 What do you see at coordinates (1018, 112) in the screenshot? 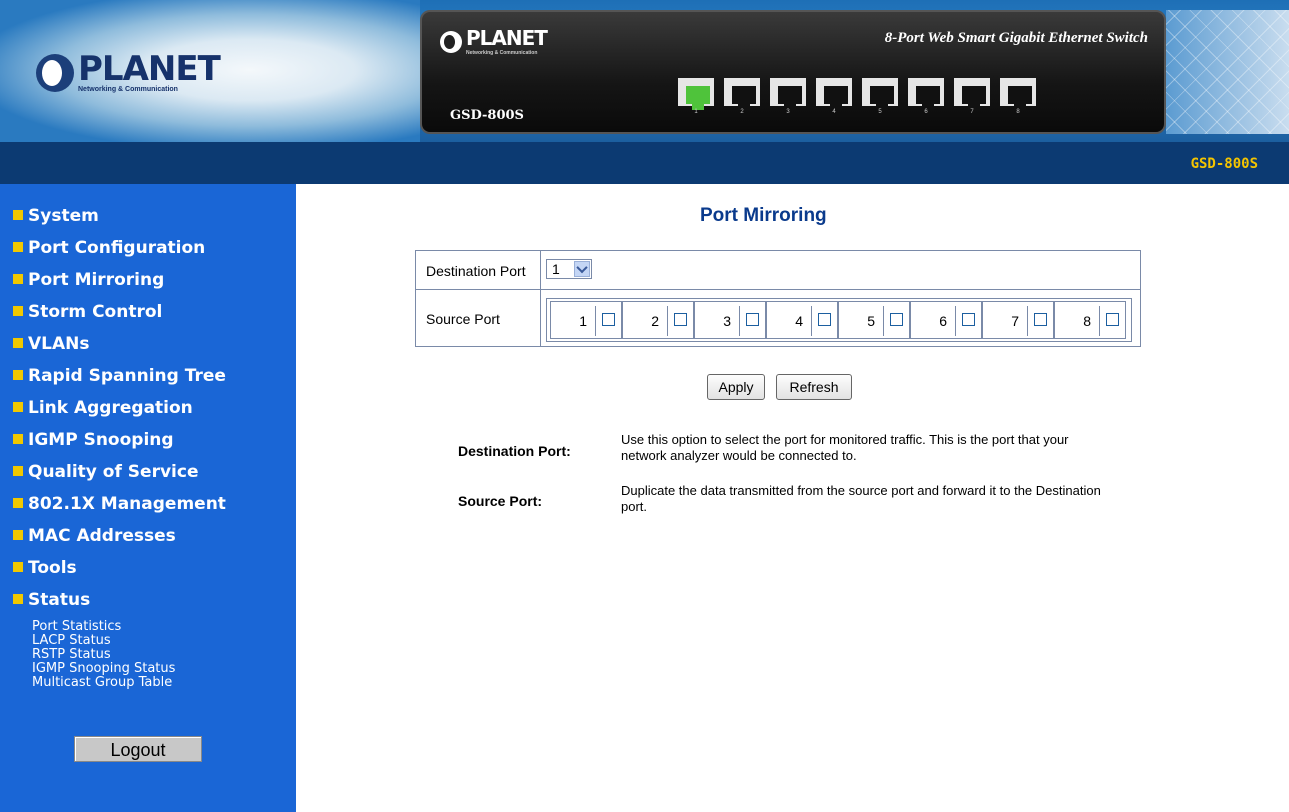
I see `port-number-label: 8` at bounding box center [1018, 112].